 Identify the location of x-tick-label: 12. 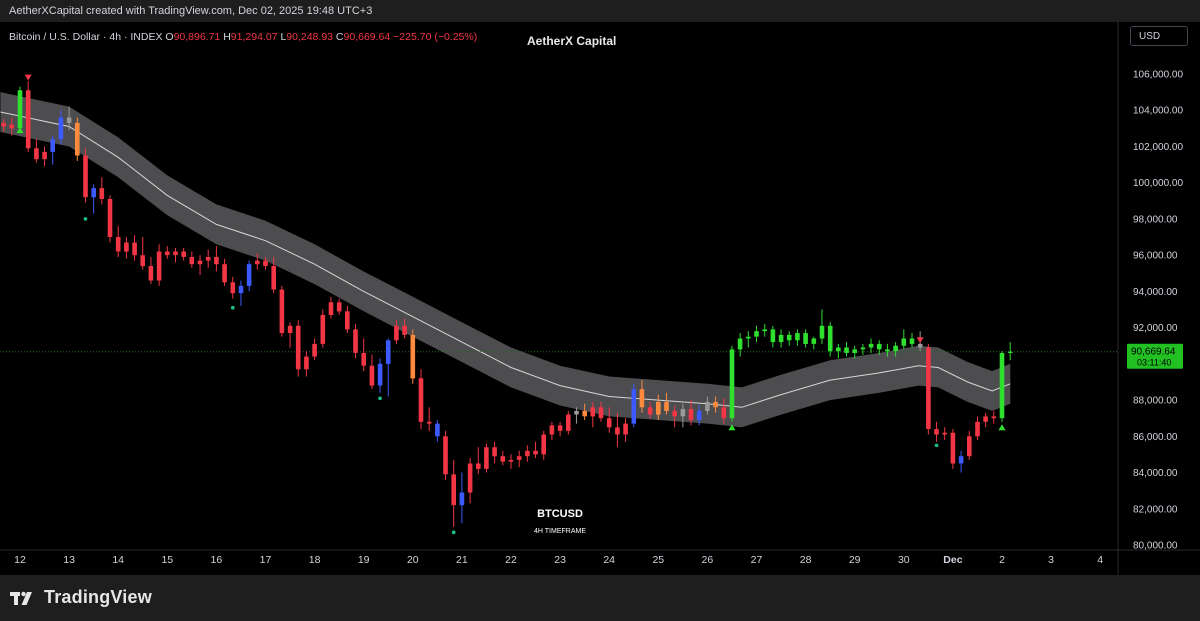
(20, 560).